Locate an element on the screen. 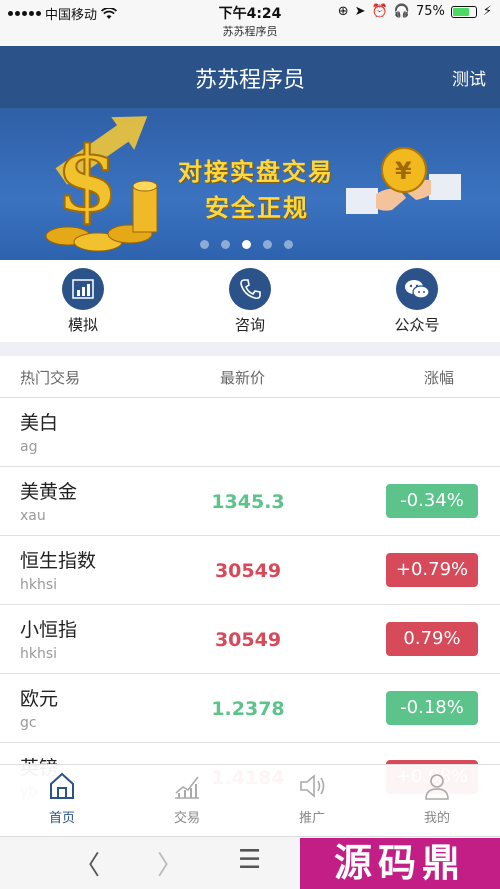  banner-headline: 对接实盘交易 is located at coordinates (256, 172).